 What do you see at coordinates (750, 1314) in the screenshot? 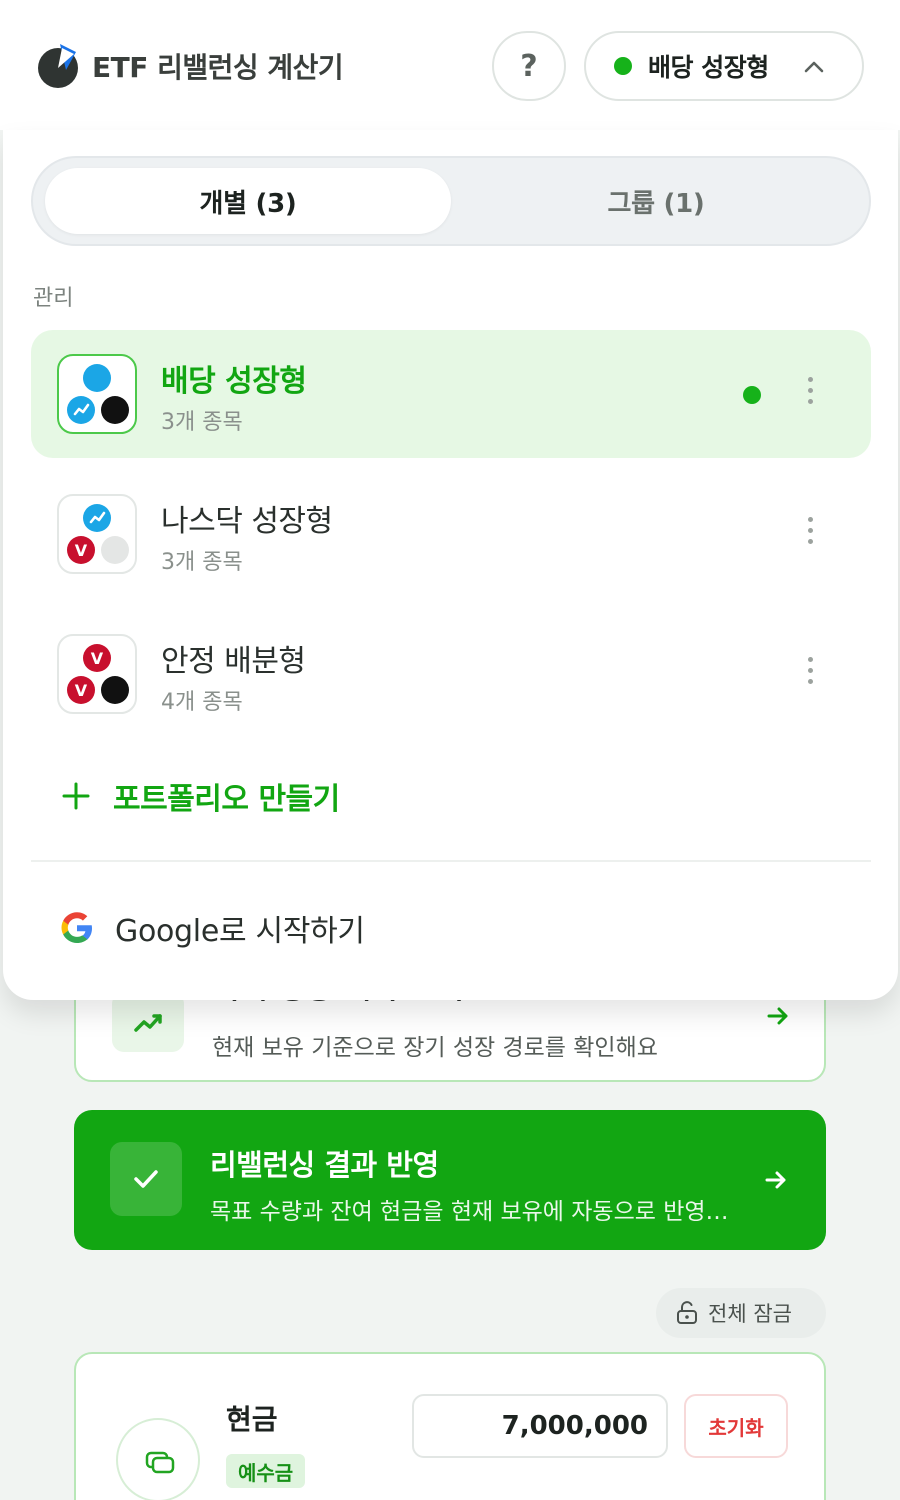
I see `lock-all-label: 전체 잠금` at bounding box center [750, 1314].